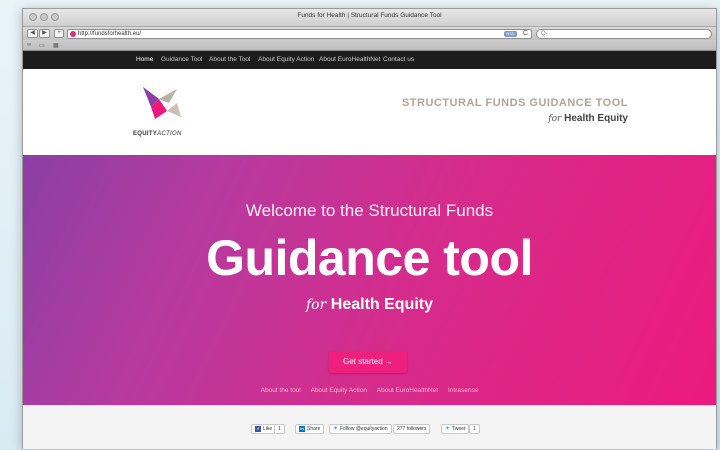 The width and height of the screenshot is (720, 450). I want to click on bookmarks-icon: ▭, so click(42, 45).